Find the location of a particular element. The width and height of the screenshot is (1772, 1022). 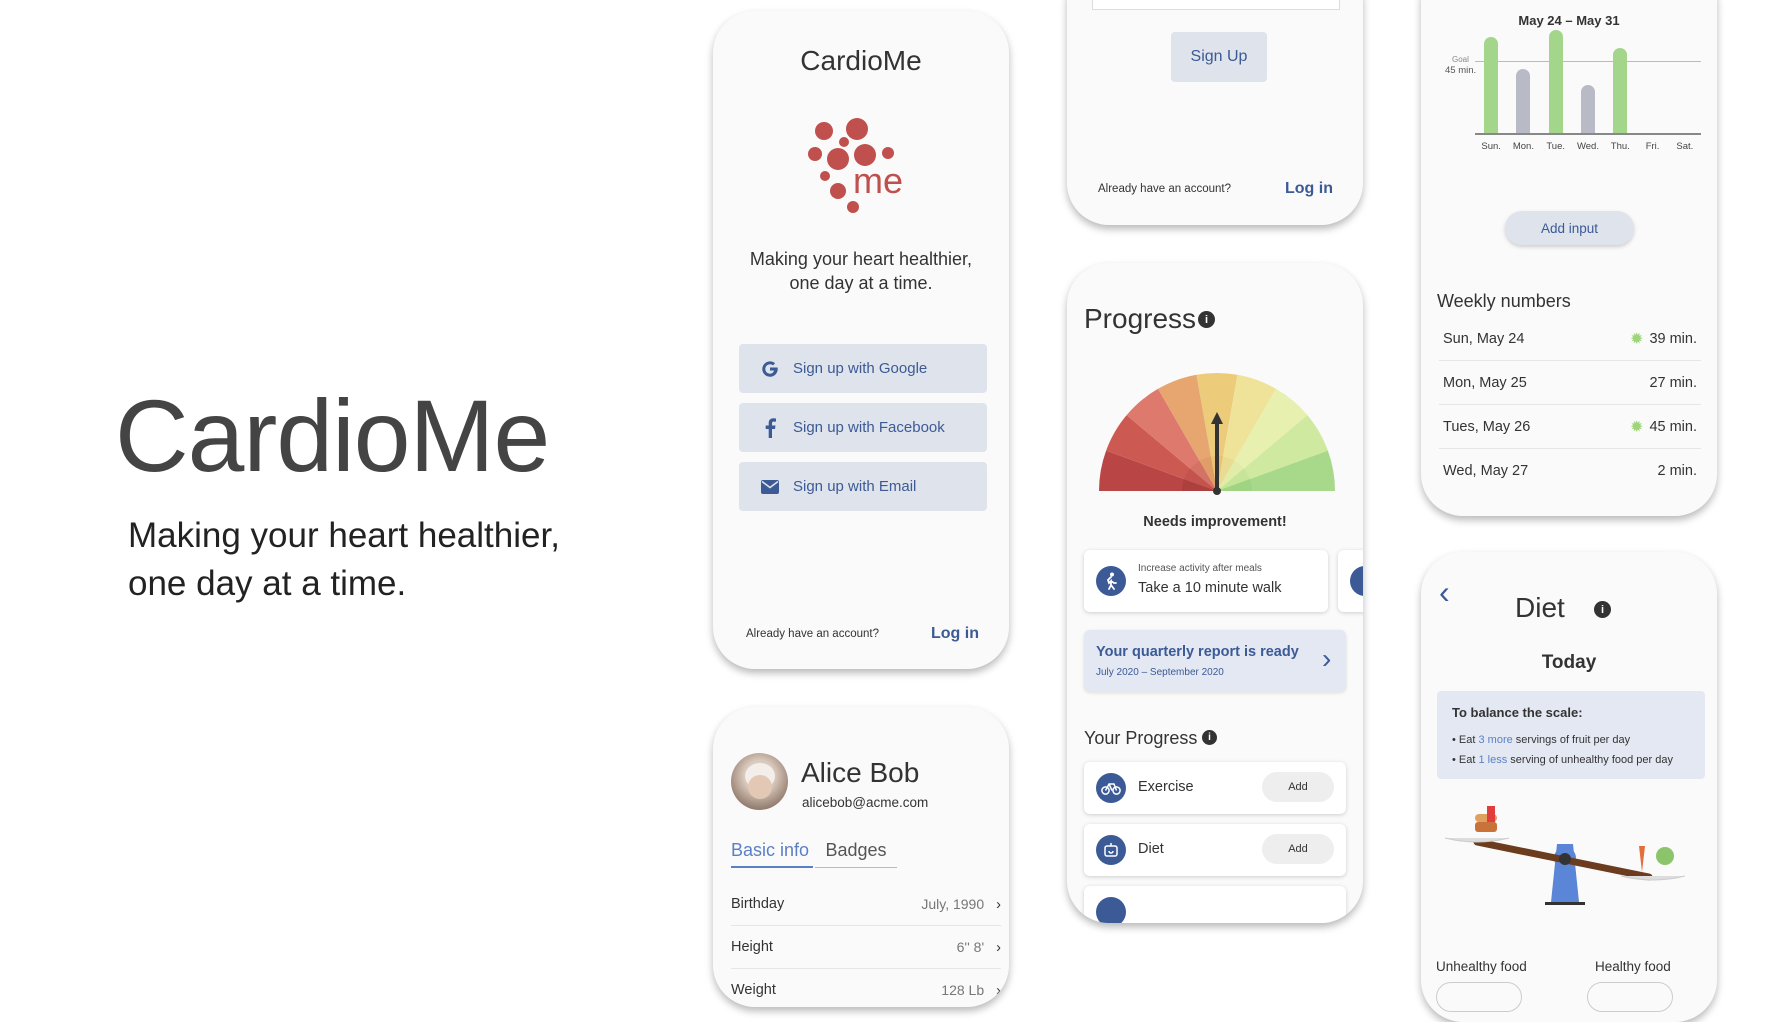

tab-badges: Badges is located at coordinates (856, 854).